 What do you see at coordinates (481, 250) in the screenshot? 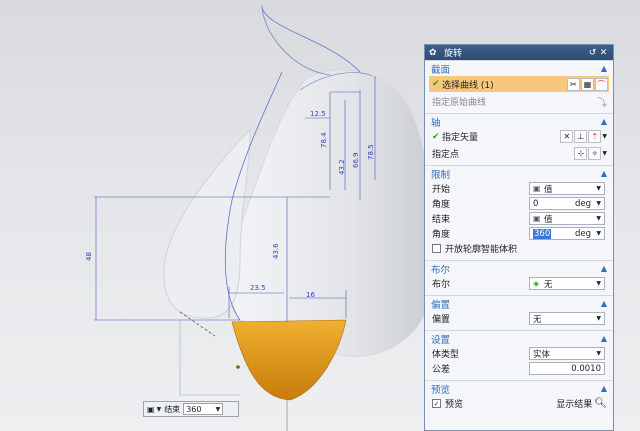
I see `open-profile-label: 开放轮廓智能体积` at bounding box center [481, 250].